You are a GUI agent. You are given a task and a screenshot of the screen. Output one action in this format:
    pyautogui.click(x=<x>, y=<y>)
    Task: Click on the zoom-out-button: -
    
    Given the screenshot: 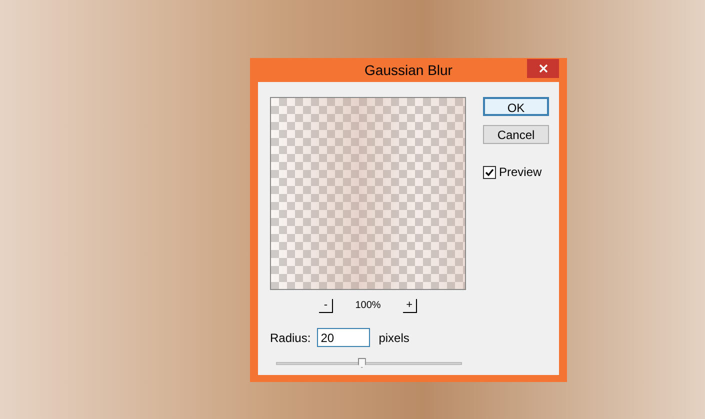 What is the action you would take?
    pyautogui.click(x=326, y=305)
    